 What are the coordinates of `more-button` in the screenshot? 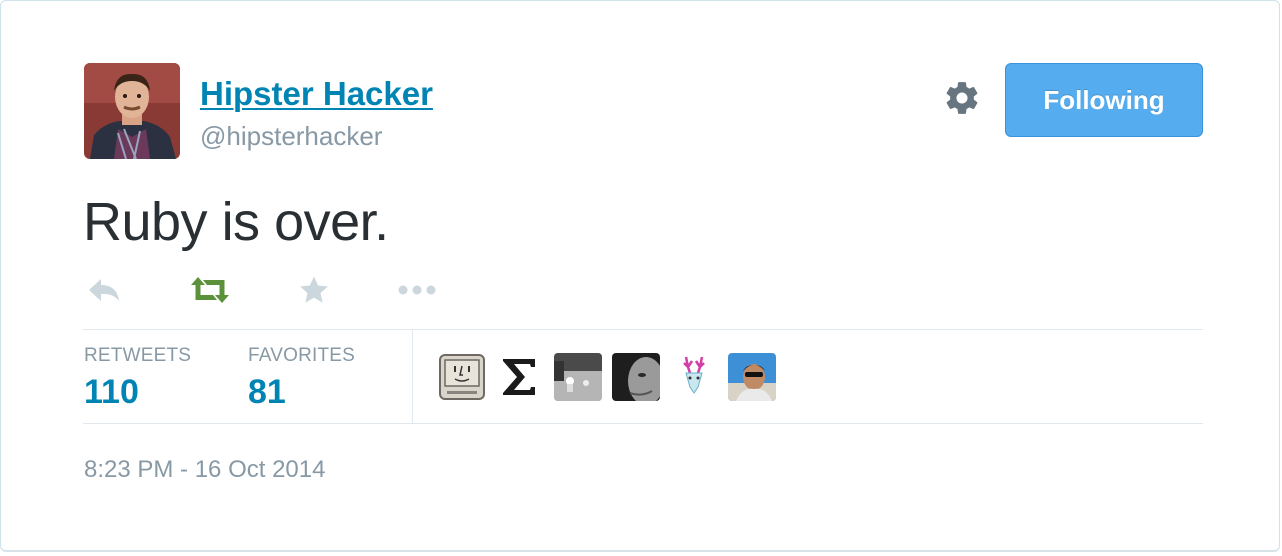 It's located at (417, 292).